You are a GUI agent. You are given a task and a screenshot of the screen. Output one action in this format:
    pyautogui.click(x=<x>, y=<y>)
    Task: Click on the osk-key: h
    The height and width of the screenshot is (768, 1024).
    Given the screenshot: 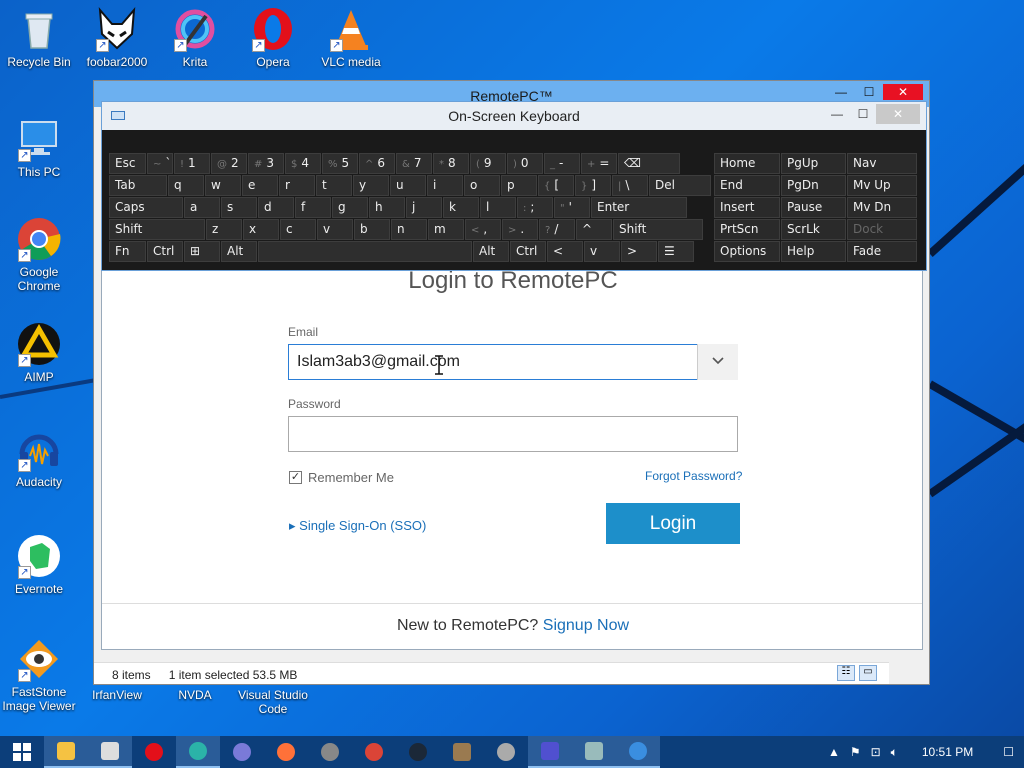 What is the action you would take?
    pyautogui.click(x=387, y=207)
    